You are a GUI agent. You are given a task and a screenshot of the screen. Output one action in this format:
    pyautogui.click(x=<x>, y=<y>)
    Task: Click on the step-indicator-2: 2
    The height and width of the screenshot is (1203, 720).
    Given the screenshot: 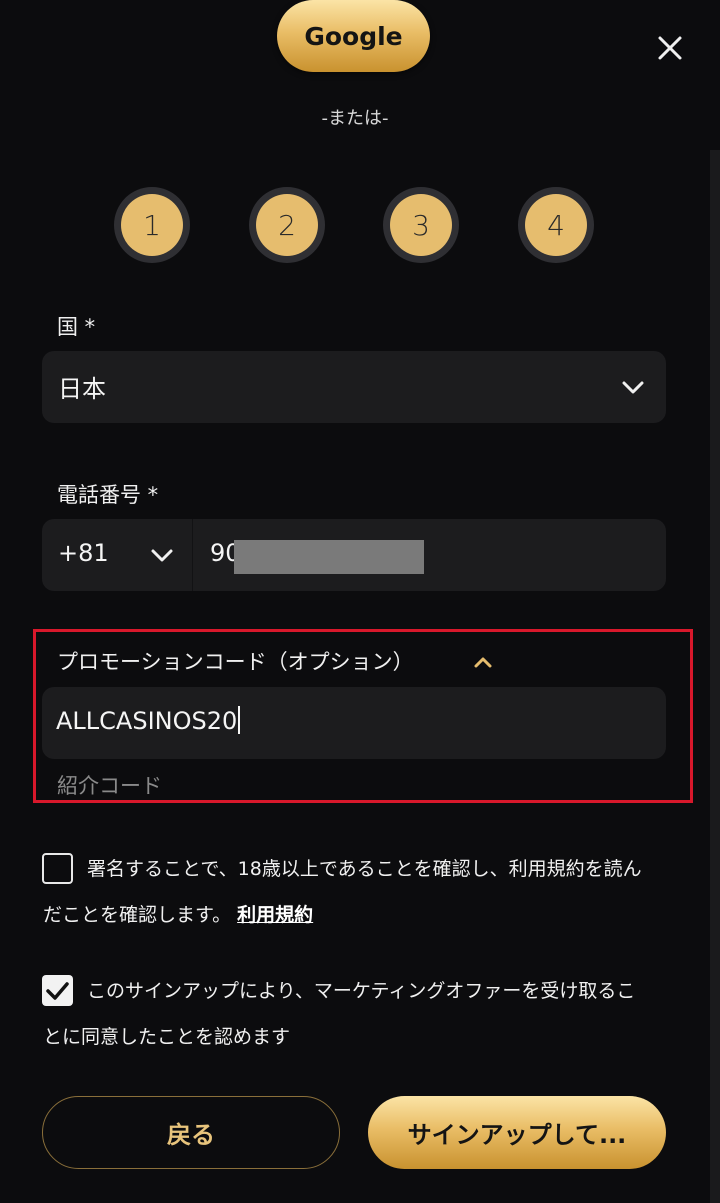 What is the action you would take?
    pyautogui.click(x=287, y=225)
    